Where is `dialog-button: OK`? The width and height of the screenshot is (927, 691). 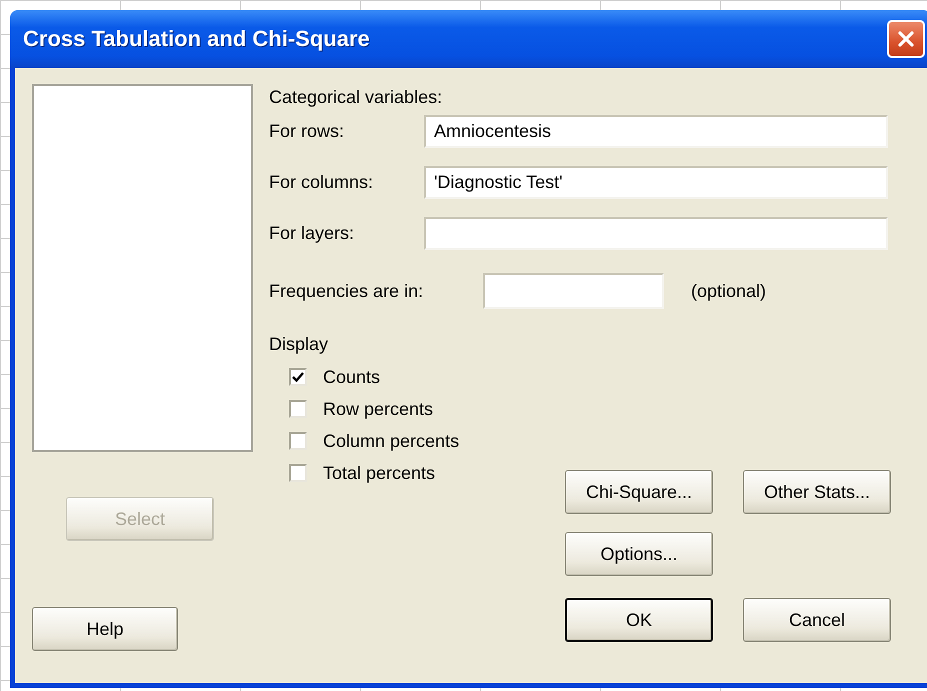
dialog-button: OK is located at coordinates (639, 620).